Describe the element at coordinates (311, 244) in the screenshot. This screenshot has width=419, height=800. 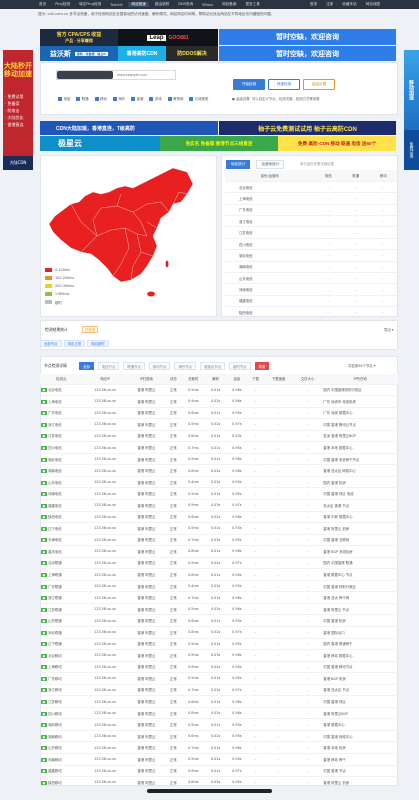
I see `isp-row: 四川电信 — — —` at that location.